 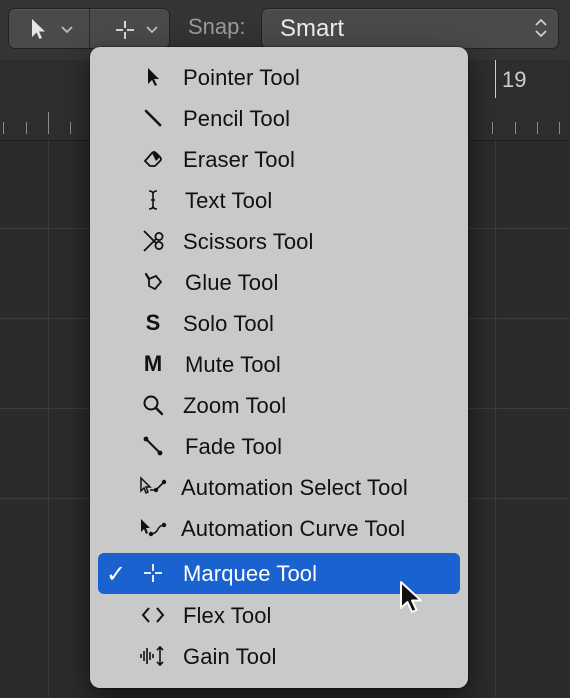 What do you see at coordinates (279, 656) in the screenshot?
I see `menu-item-gain-tool: Gain Tool` at bounding box center [279, 656].